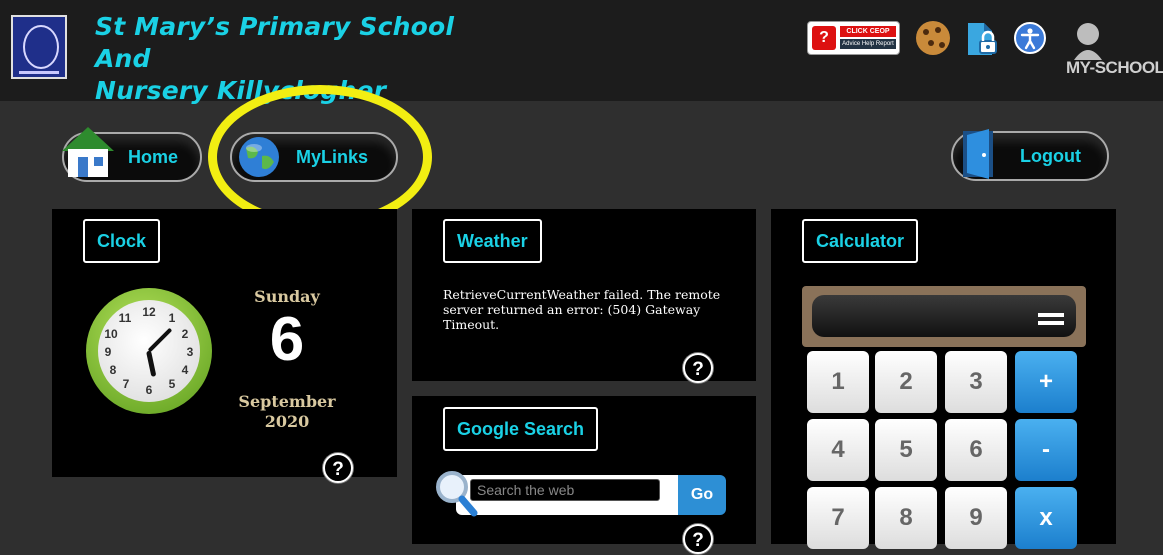  I want to click on clock-day-number: 6, so click(287, 339).